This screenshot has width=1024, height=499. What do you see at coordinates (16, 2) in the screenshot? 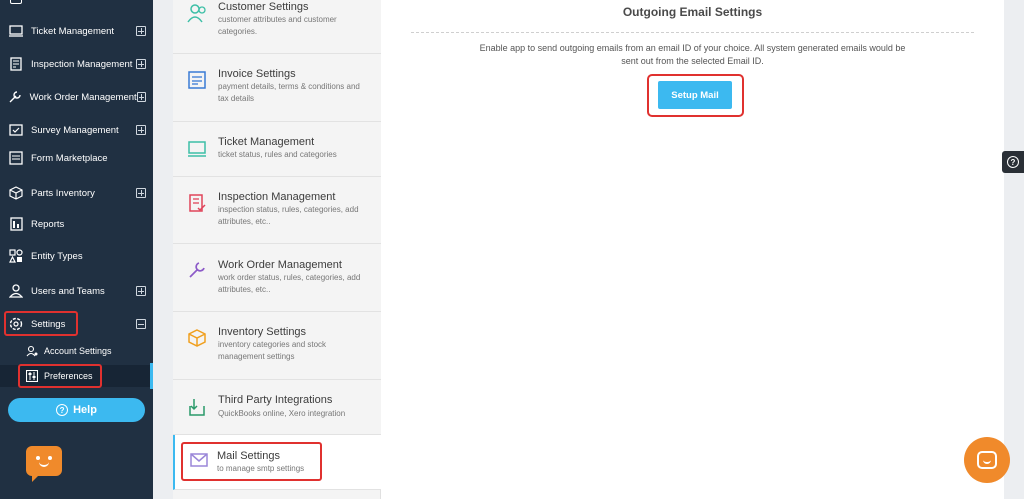
I see `top-cut-icon` at bounding box center [16, 2].